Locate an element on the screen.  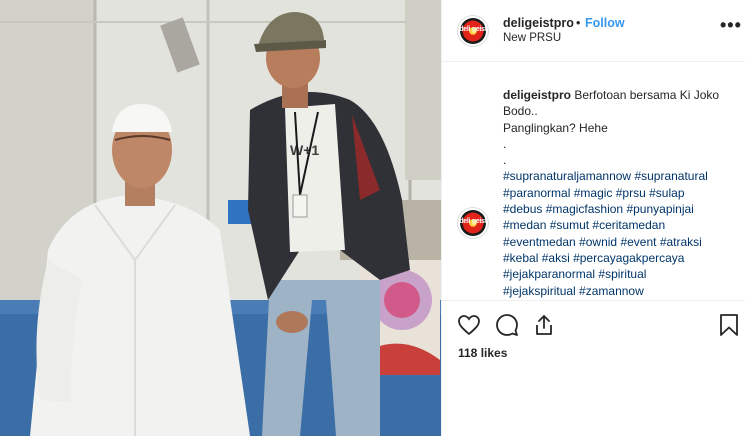
hashtag-link: #jejakparanormal is located at coordinates (549, 274).